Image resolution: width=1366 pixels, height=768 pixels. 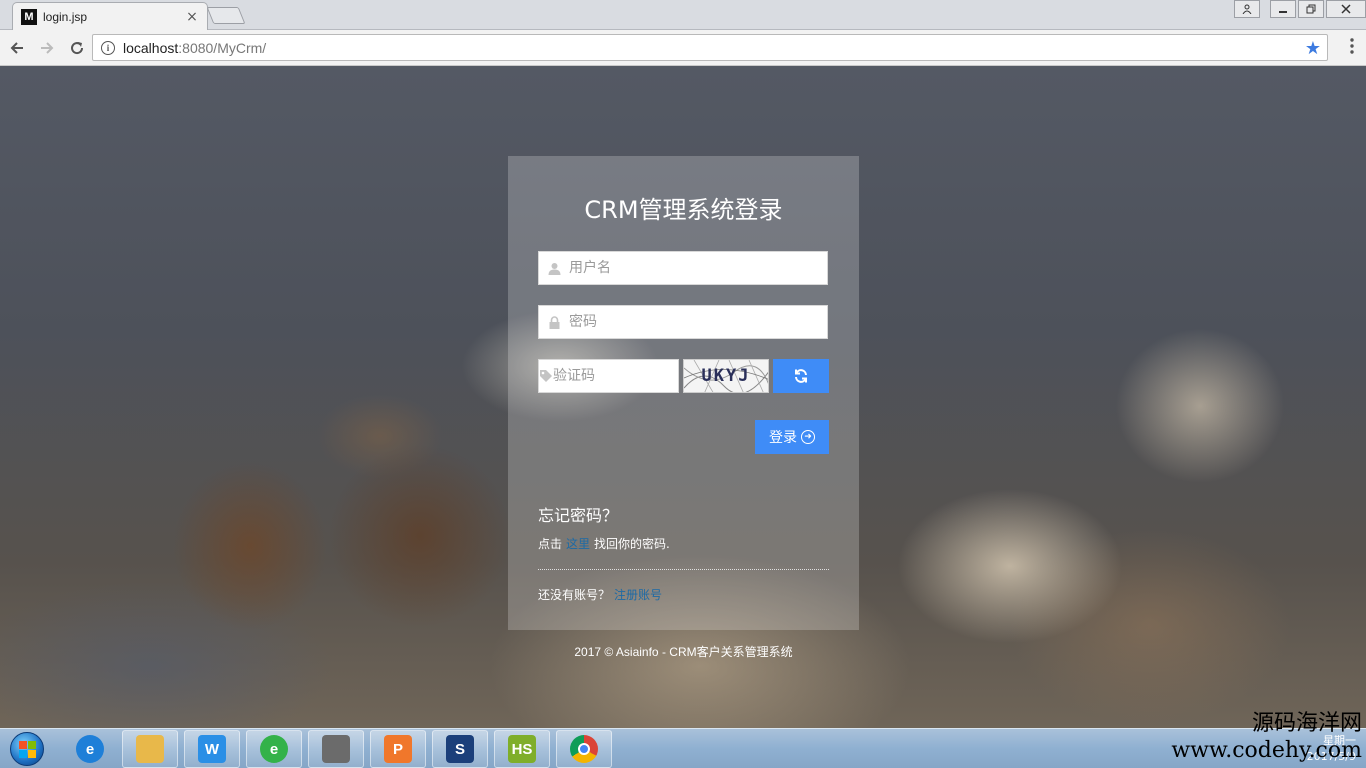 I want to click on forgot-prefix: 点击, so click(x=550, y=544).